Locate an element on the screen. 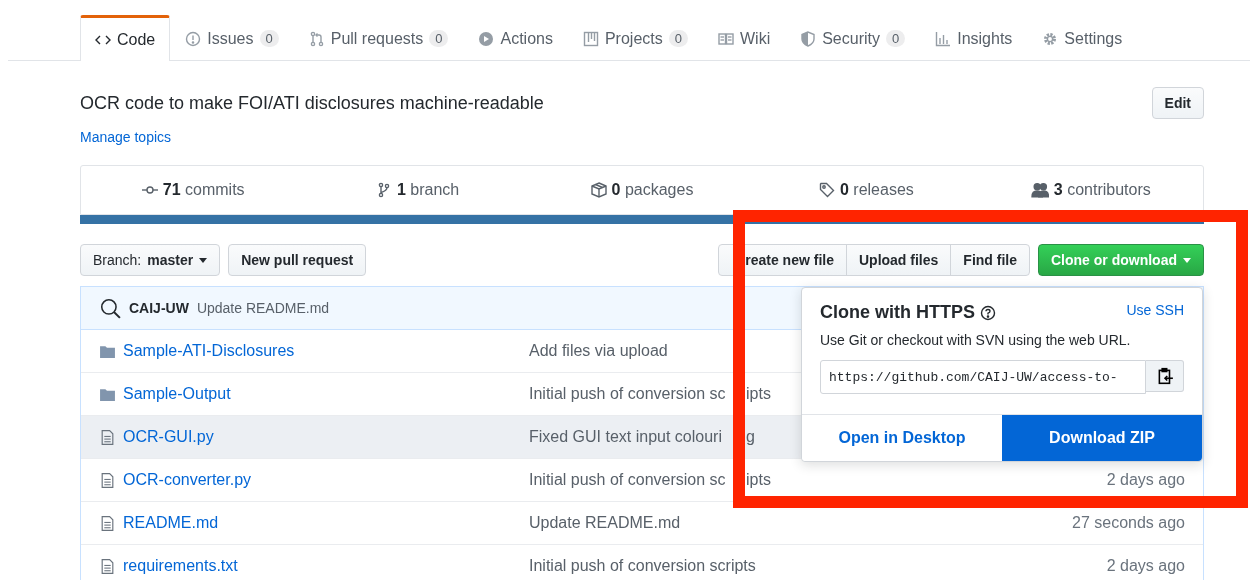 This screenshot has width=1258, height=580. shield-icon is located at coordinates (808, 38).